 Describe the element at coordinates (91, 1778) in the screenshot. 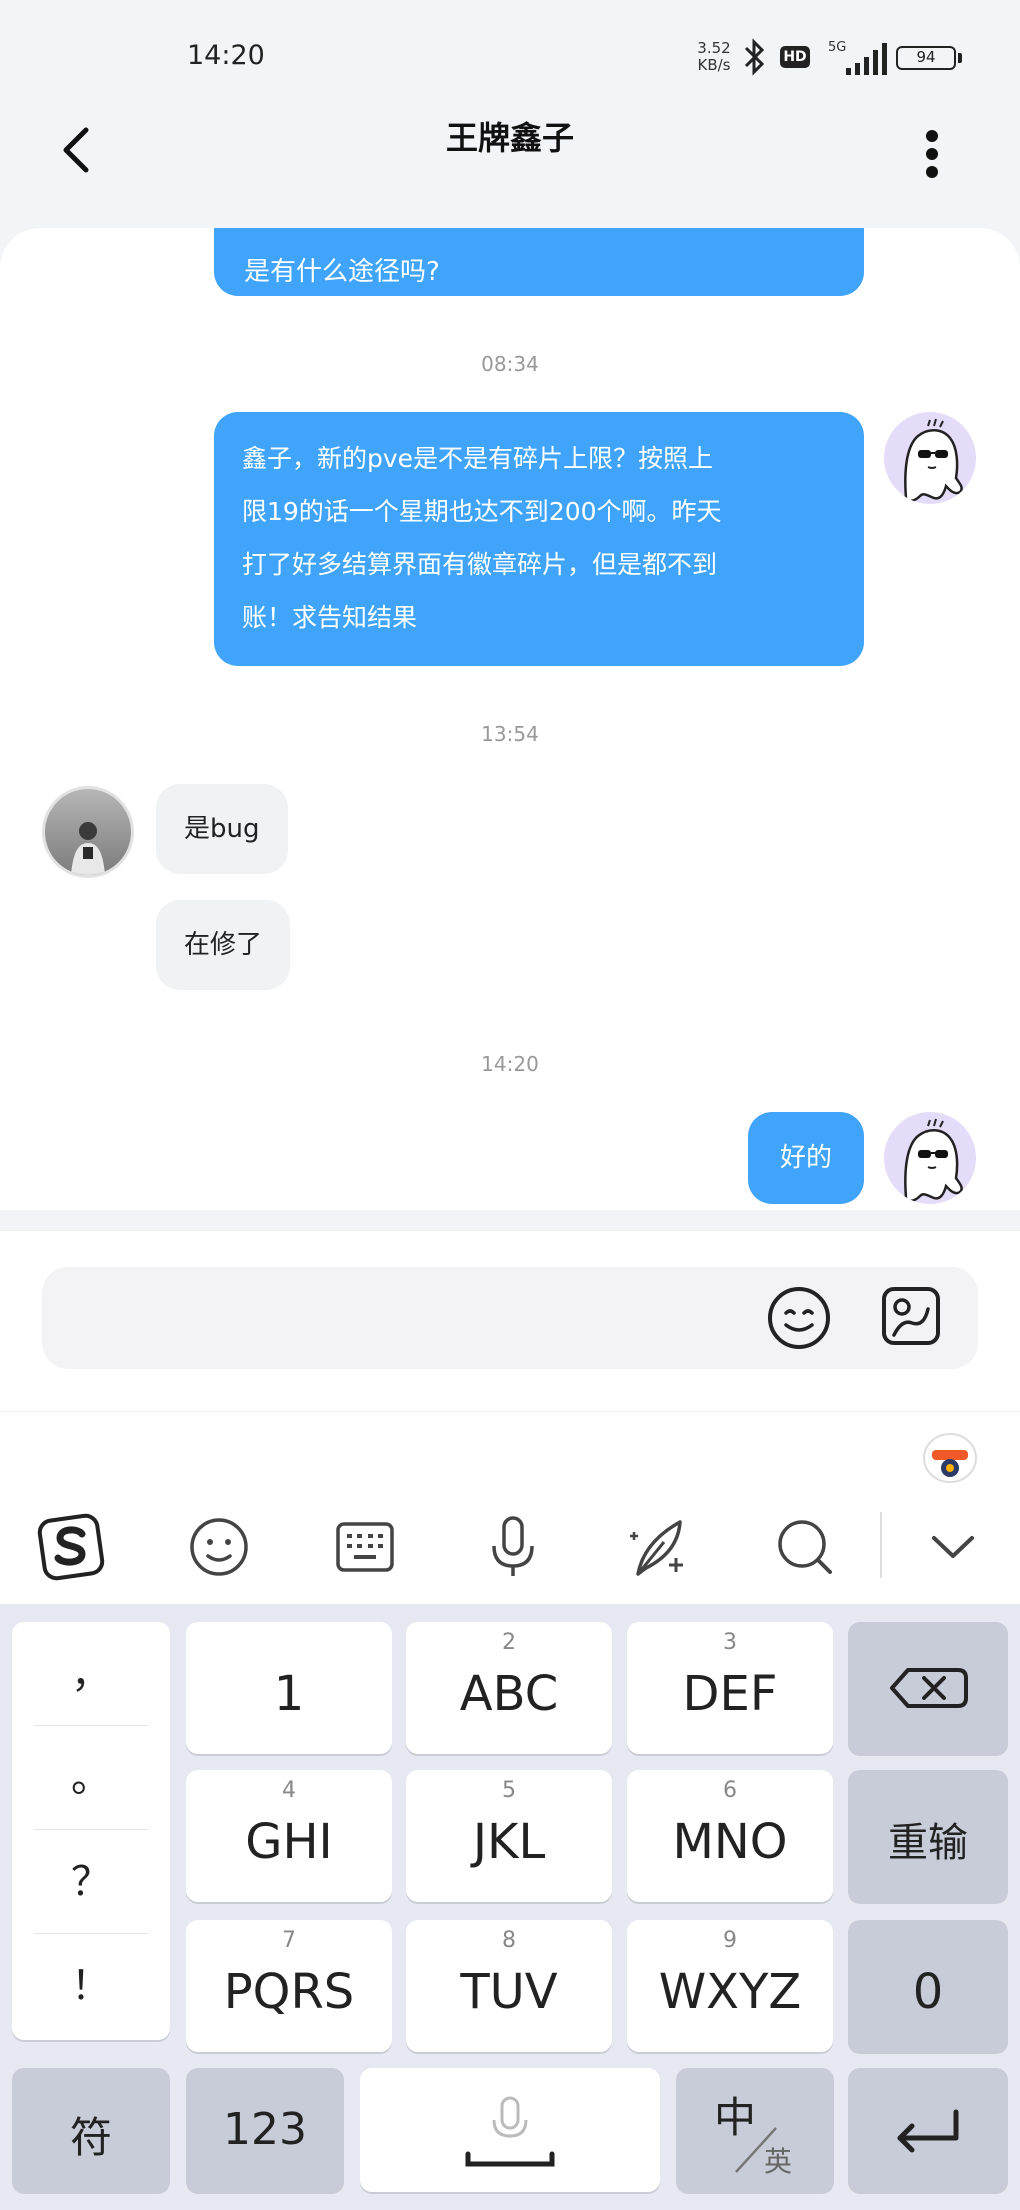

I see `punct-period-key: 。` at that location.